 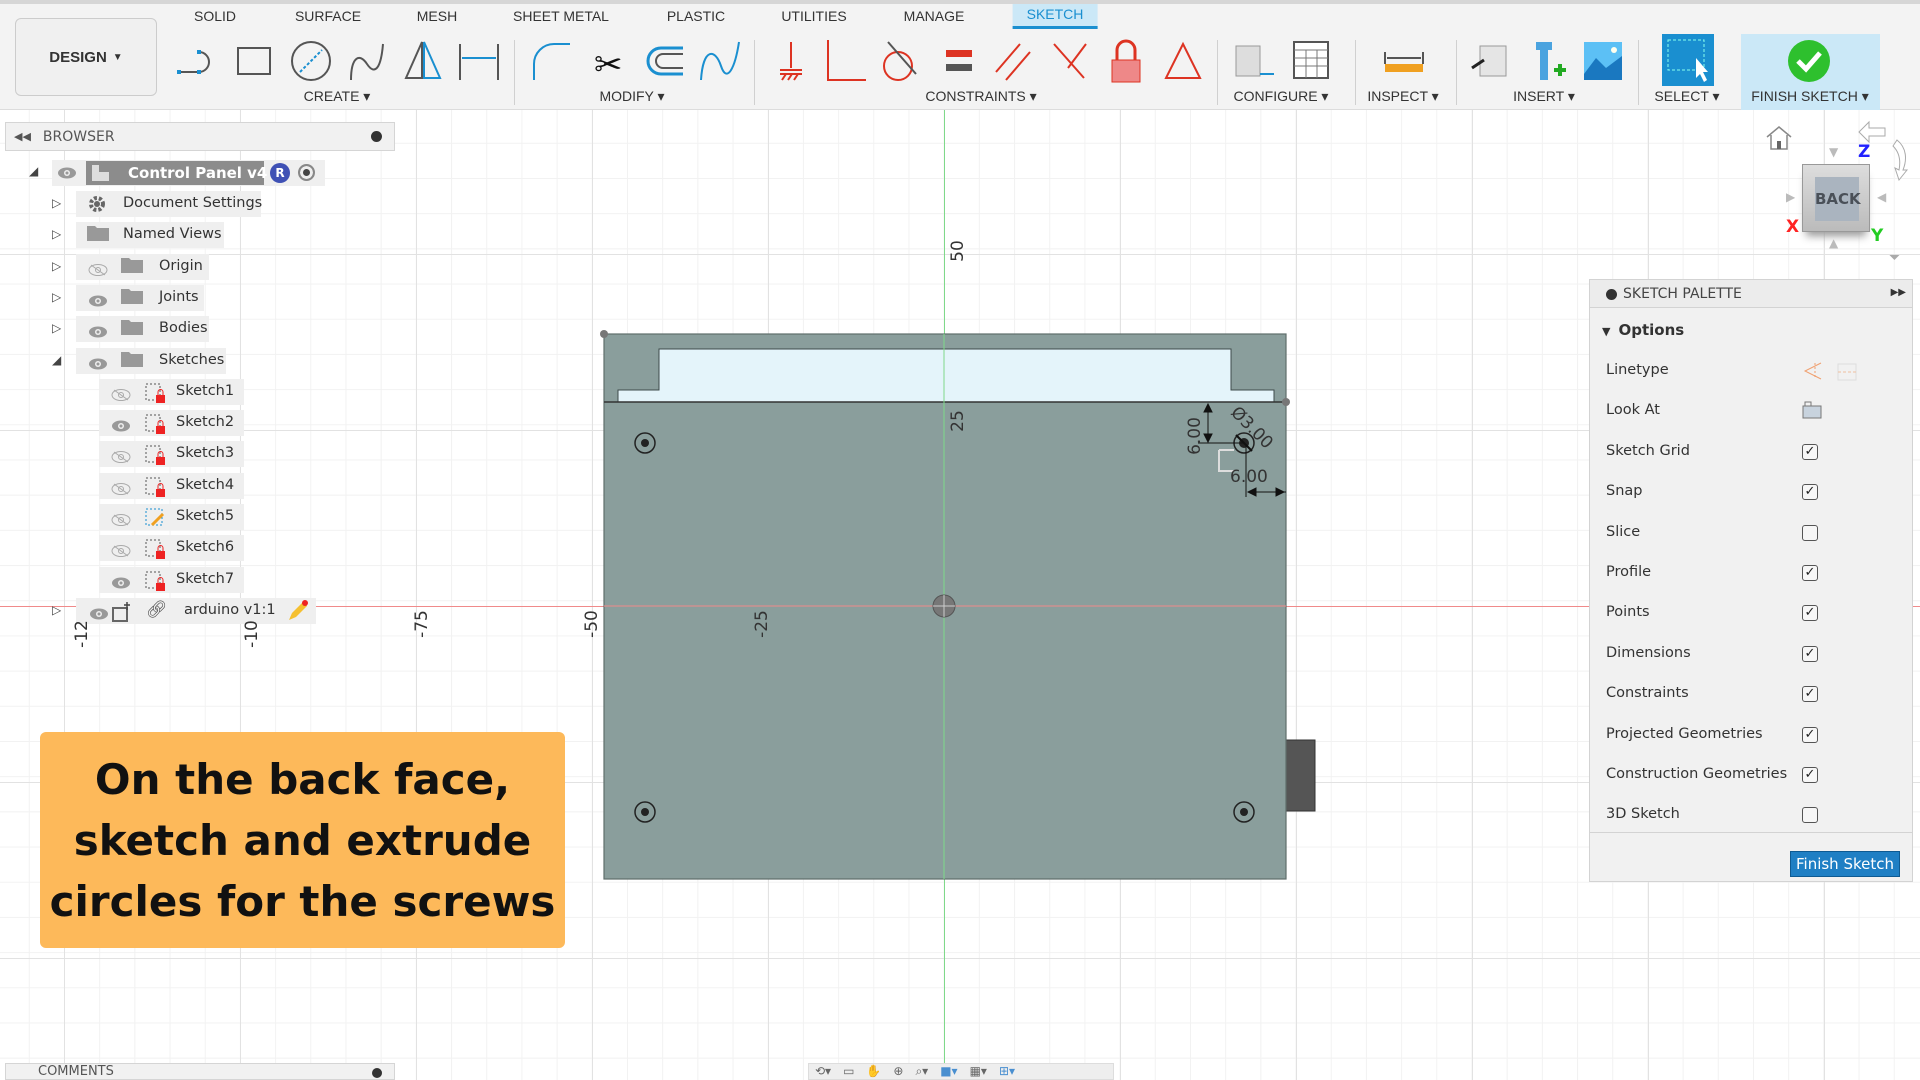 What do you see at coordinates (198, 61) in the screenshot?
I see `line-tool-icon` at bounding box center [198, 61].